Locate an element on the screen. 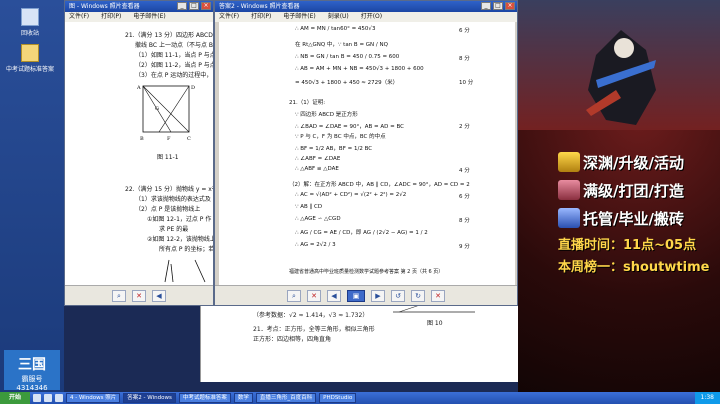 This screenshot has width=720, height=404. q22-line: （2）点 P 是该抛物线上 is located at coordinates (168, 209).